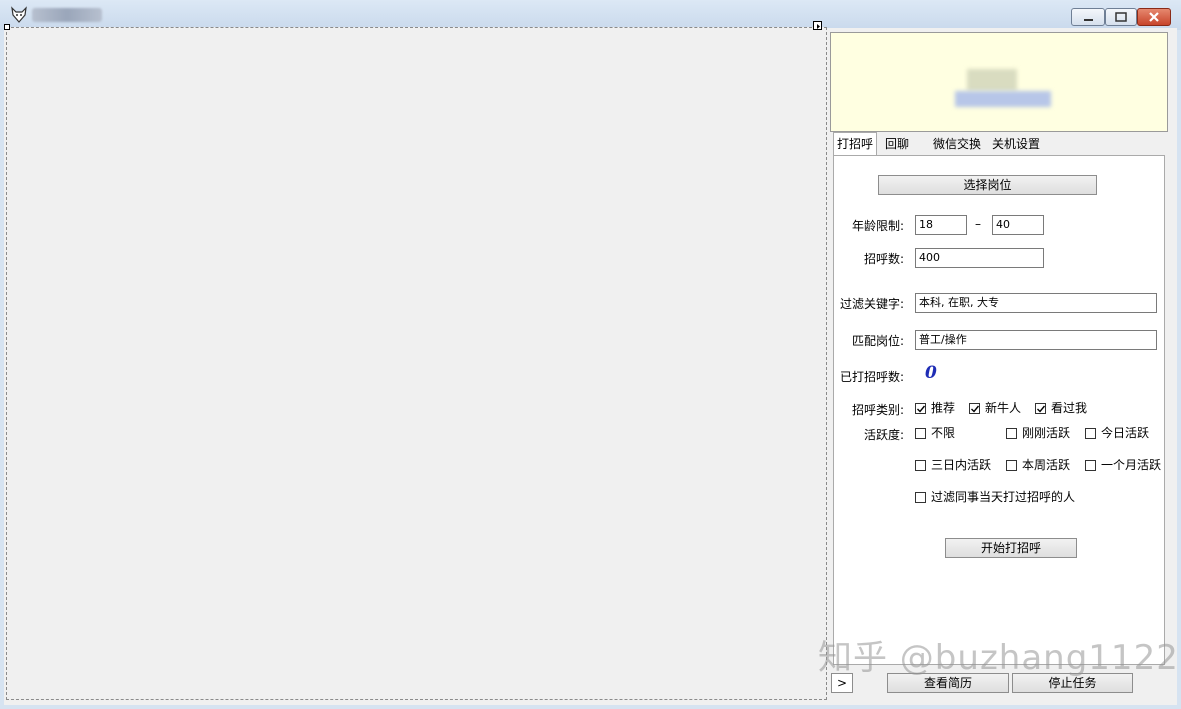 This screenshot has height=709, width=1181. I want to click on age-min-input: 18, so click(941, 225).